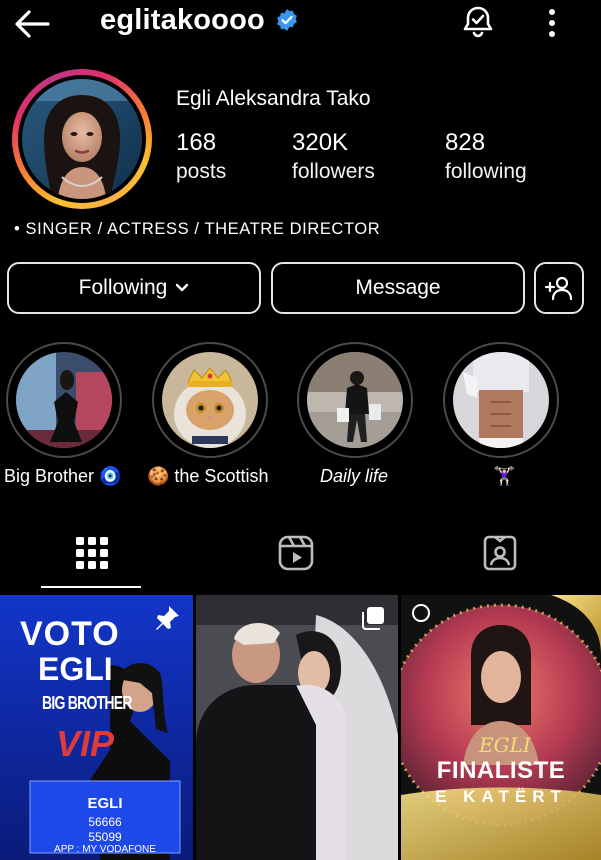  I want to click on post-overlay-voto: VOTO, so click(70, 634).